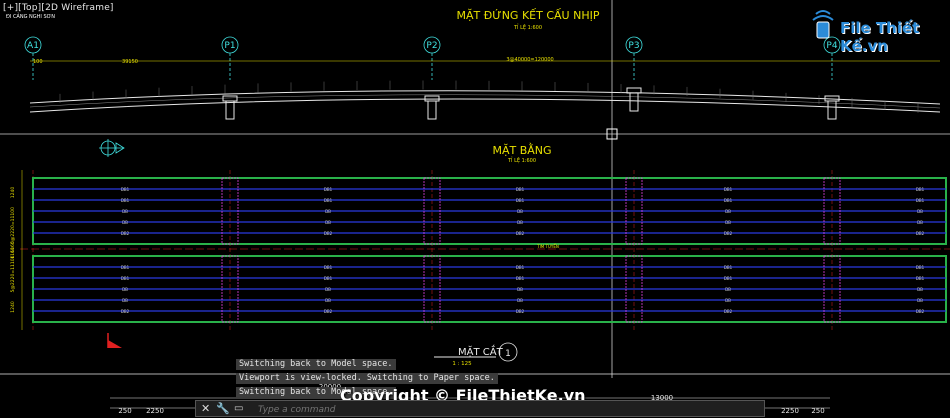  What do you see at coordinates (823, 24) in the screenshot?
I see `logo-icon` at bounding box center [823, 24].